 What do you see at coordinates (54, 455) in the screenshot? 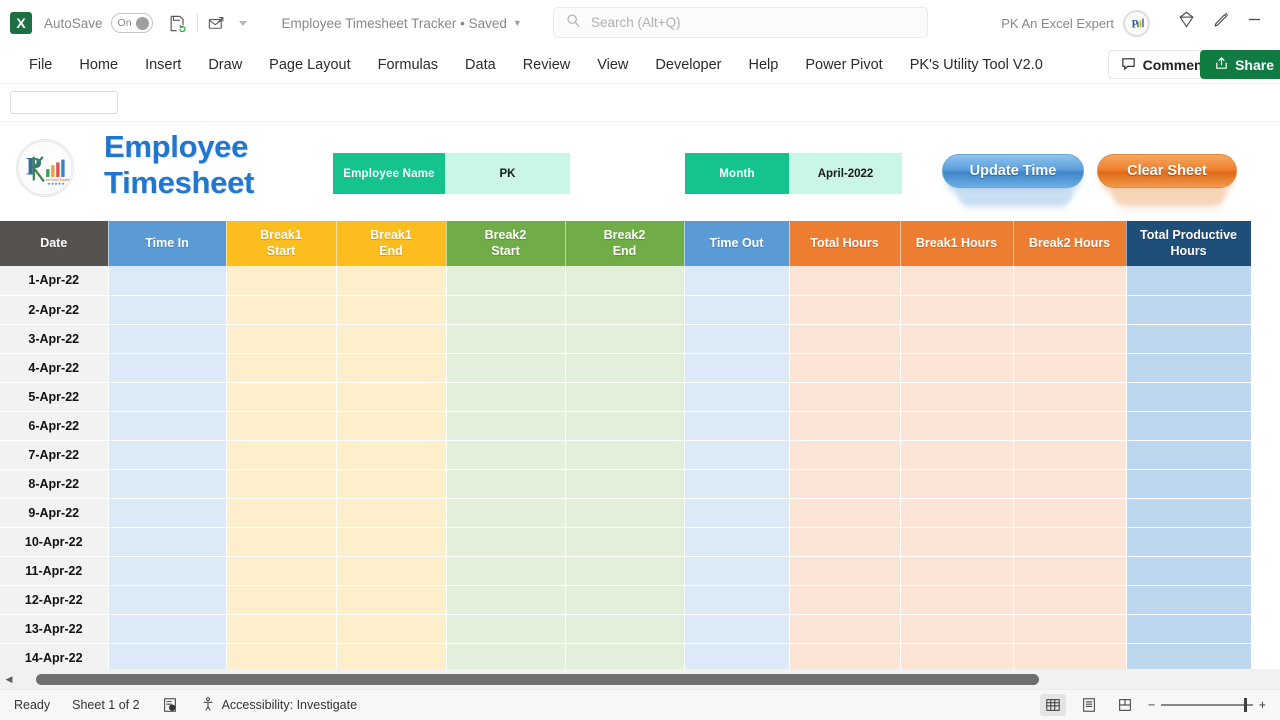
I see `cell-date: 7-Apr-22` at bounding box center [54, 455].